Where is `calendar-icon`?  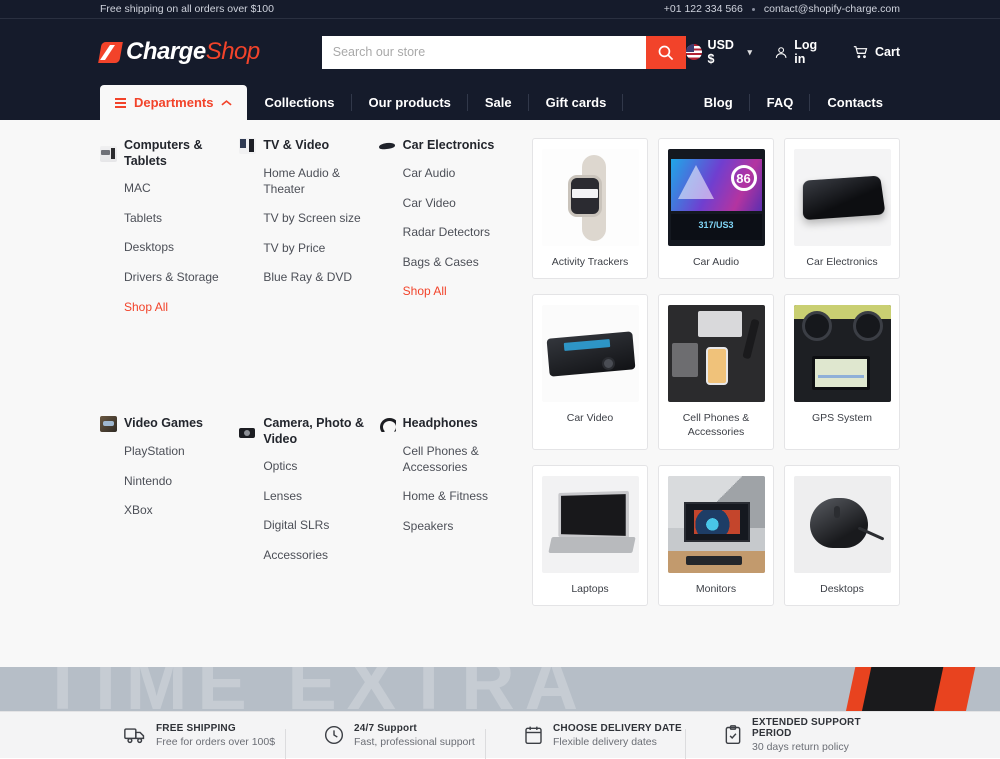
calendar-icon is located at coordinates (533, 735).